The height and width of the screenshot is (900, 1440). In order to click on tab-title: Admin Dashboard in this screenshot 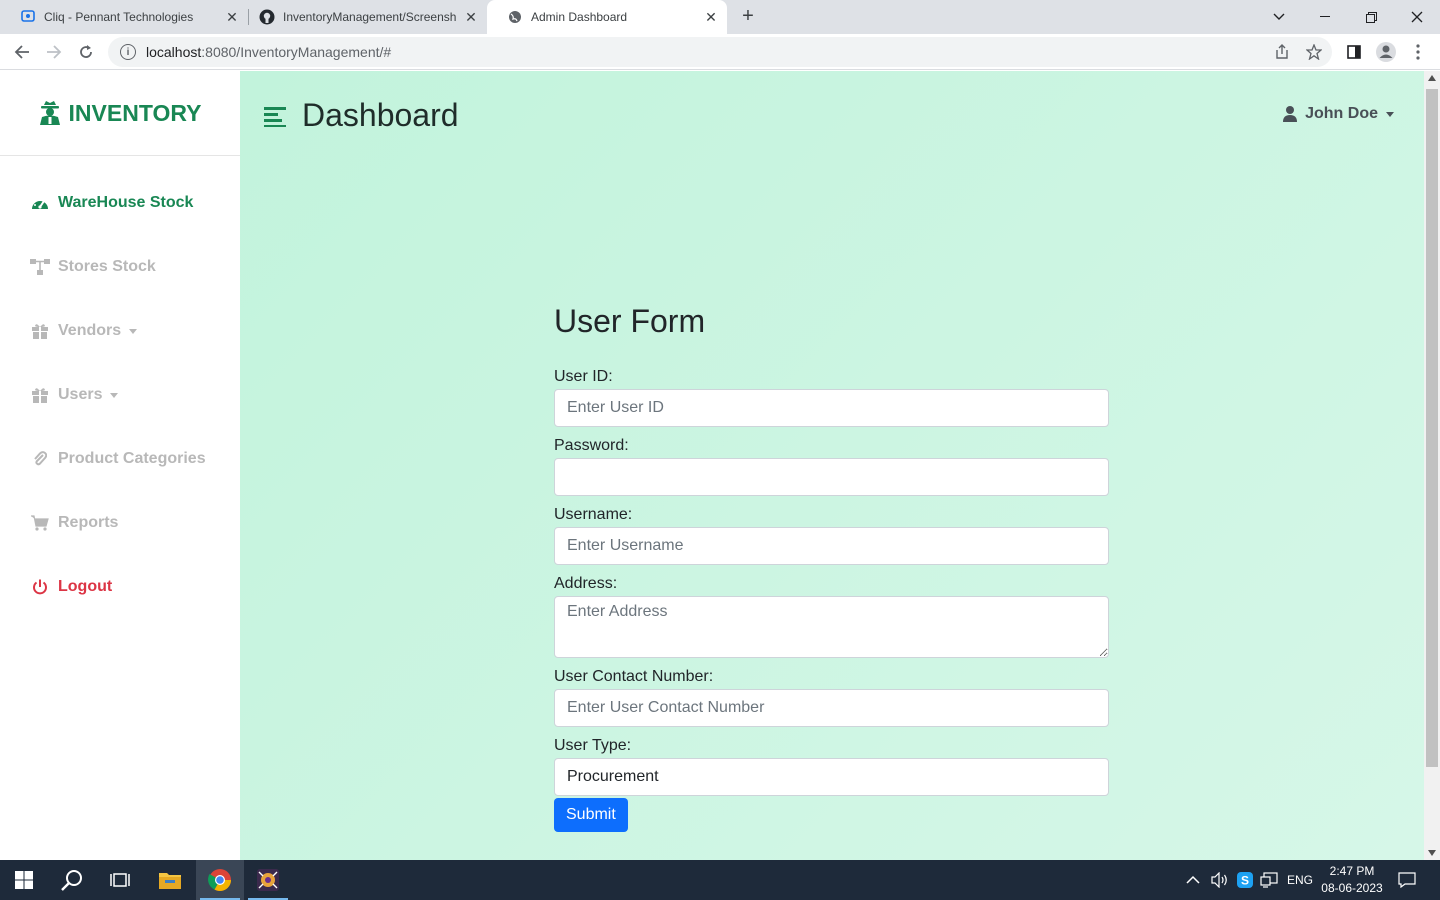, I will do `click(579, 17)`.